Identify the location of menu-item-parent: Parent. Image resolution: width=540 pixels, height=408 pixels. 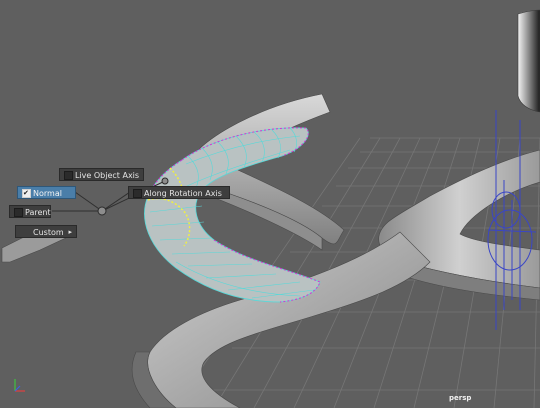
(30, 211).